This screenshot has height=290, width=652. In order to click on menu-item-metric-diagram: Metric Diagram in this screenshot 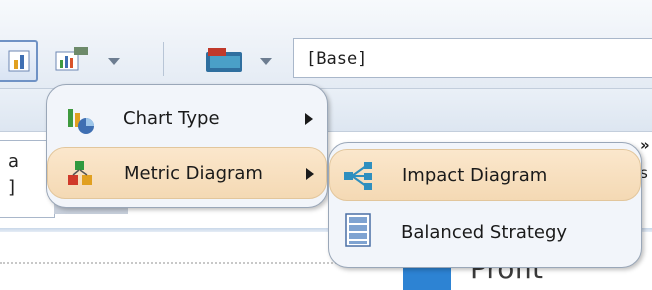, I will do `click(187, 173)`.